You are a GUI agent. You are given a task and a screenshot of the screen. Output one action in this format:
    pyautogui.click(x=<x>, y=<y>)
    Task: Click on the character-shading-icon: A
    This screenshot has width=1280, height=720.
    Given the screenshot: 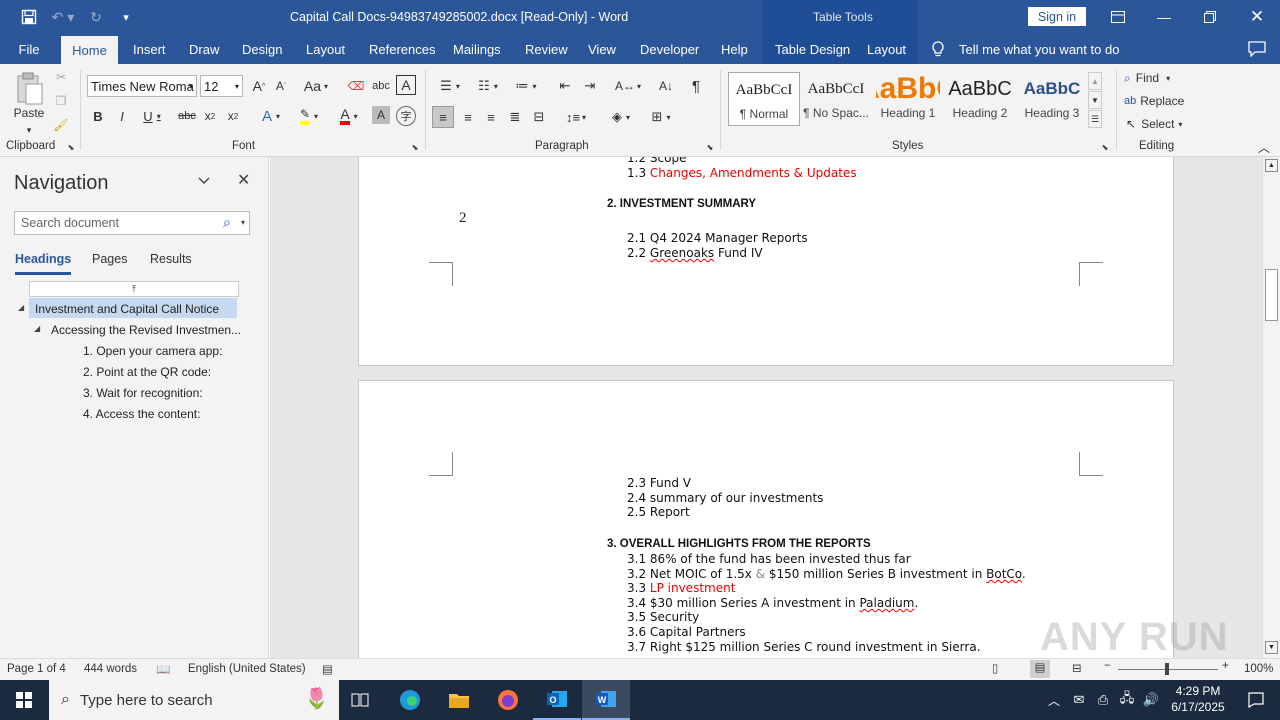 What is the action you would take?
    pyautogui.click(x=381, y=115)
    